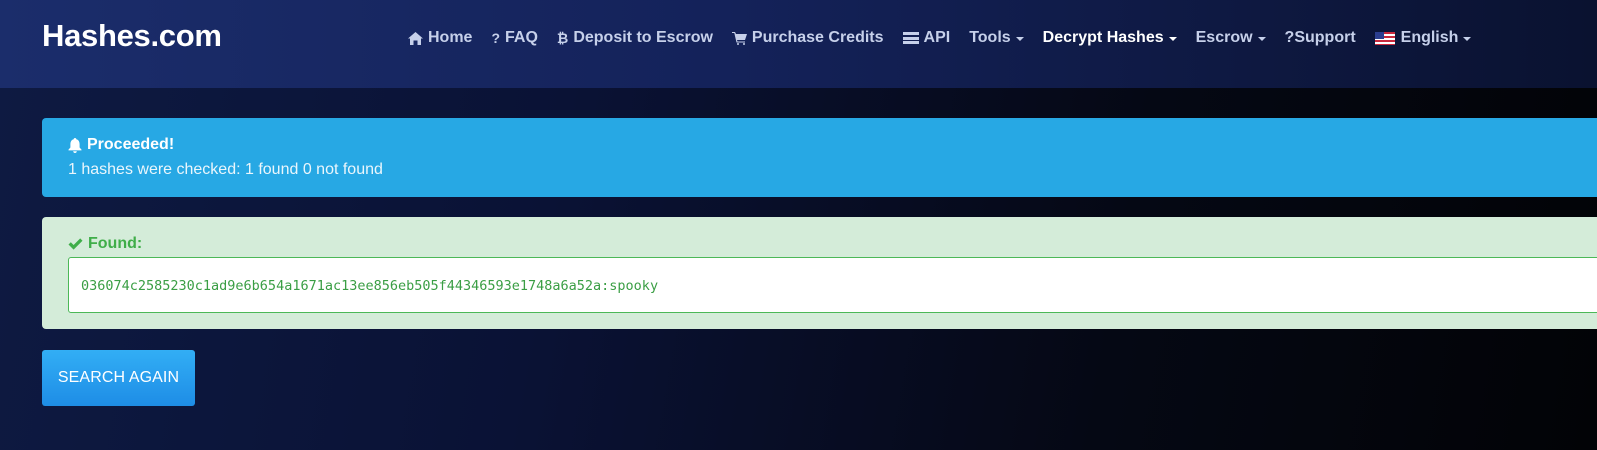 The width and height of the screenshot is (1597, 450). What do you see at coordinates (1224, 37) in the screenshot?
I see `nav-item-label: Escrow` at bounding box center [1224, 37].